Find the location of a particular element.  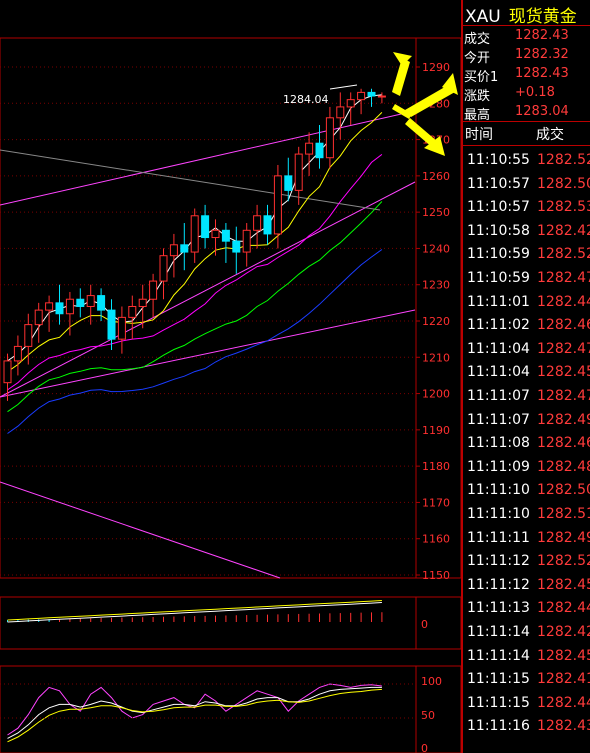

tick-price: 1282.41 is located at coordinates (563, 679).